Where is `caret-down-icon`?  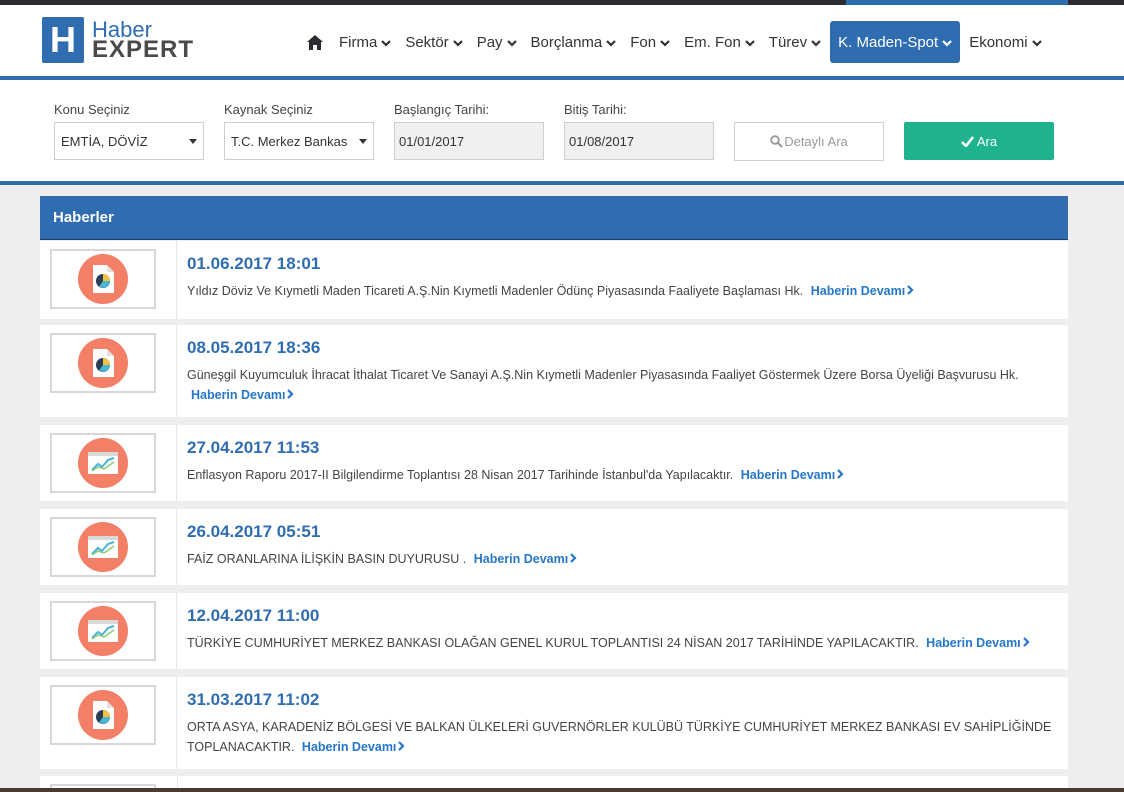 caret-down-icon is located at coordinates (363, 141).